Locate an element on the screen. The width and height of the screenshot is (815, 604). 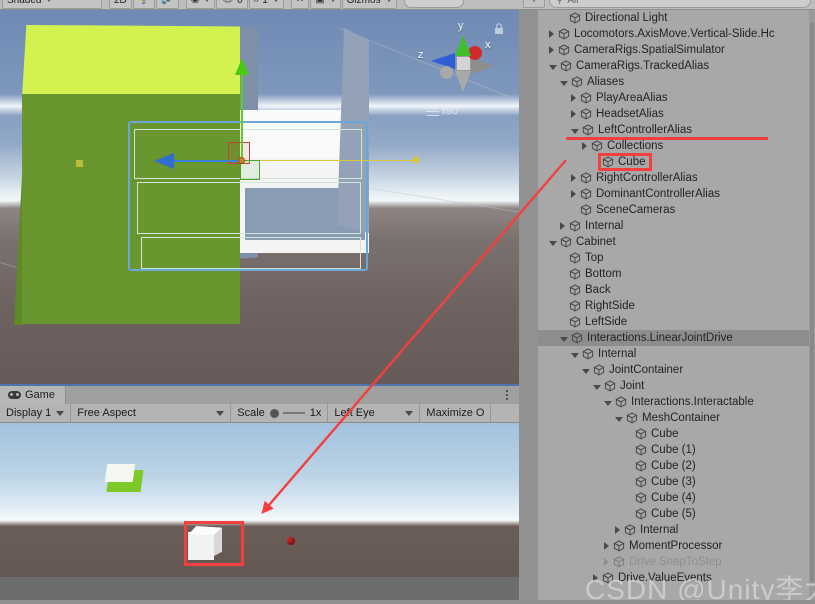
hierarchy-row: Bottom is located at coordinates (676, 274).